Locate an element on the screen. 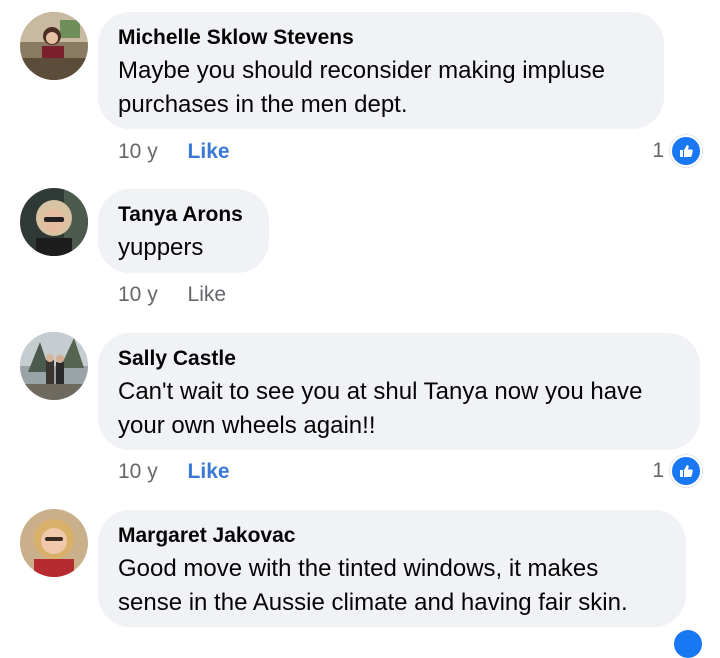  comment-author: Margaret Jakovac is located at coordinates (392, 536).